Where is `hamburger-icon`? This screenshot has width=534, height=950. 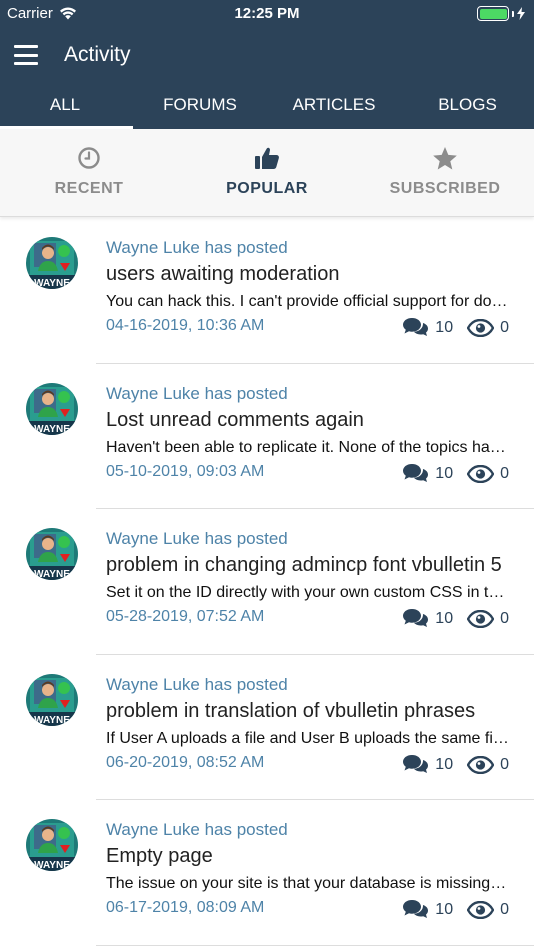 hamburger-icon is located at coordinates (26, 55).